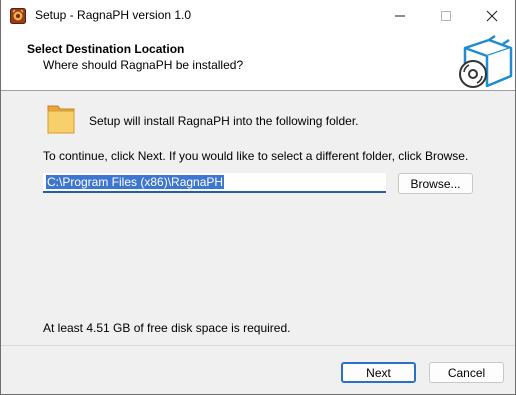 This screenshot has width=516, height=395. I want to click on page-subtitle: Where should RagnaPH be installed?, so click(143, 65).